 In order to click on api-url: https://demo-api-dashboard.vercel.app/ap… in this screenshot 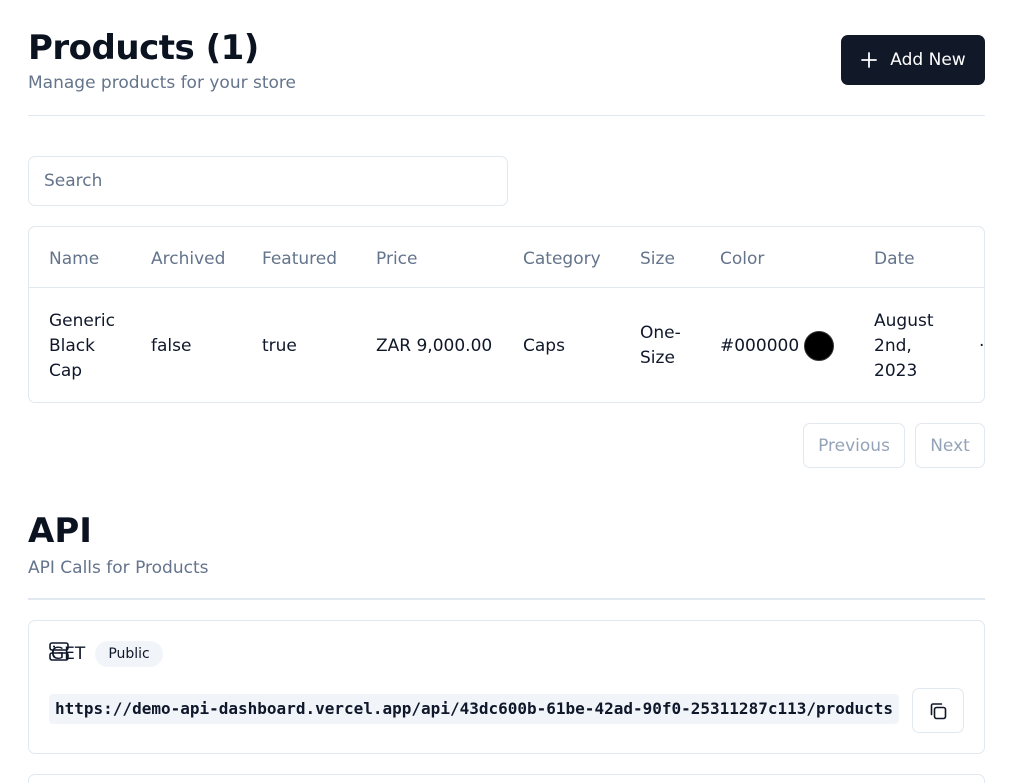, I will do `click(474, 709)`.